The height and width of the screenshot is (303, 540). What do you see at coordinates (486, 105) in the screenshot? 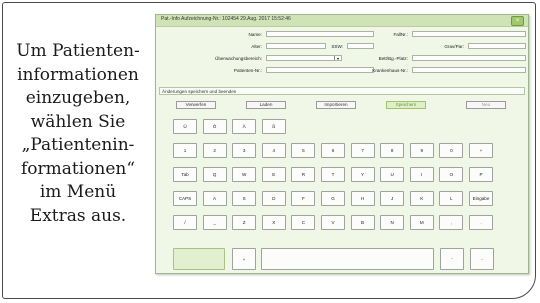
I see `neu-button: Neu` at bounding box center [486, 105].